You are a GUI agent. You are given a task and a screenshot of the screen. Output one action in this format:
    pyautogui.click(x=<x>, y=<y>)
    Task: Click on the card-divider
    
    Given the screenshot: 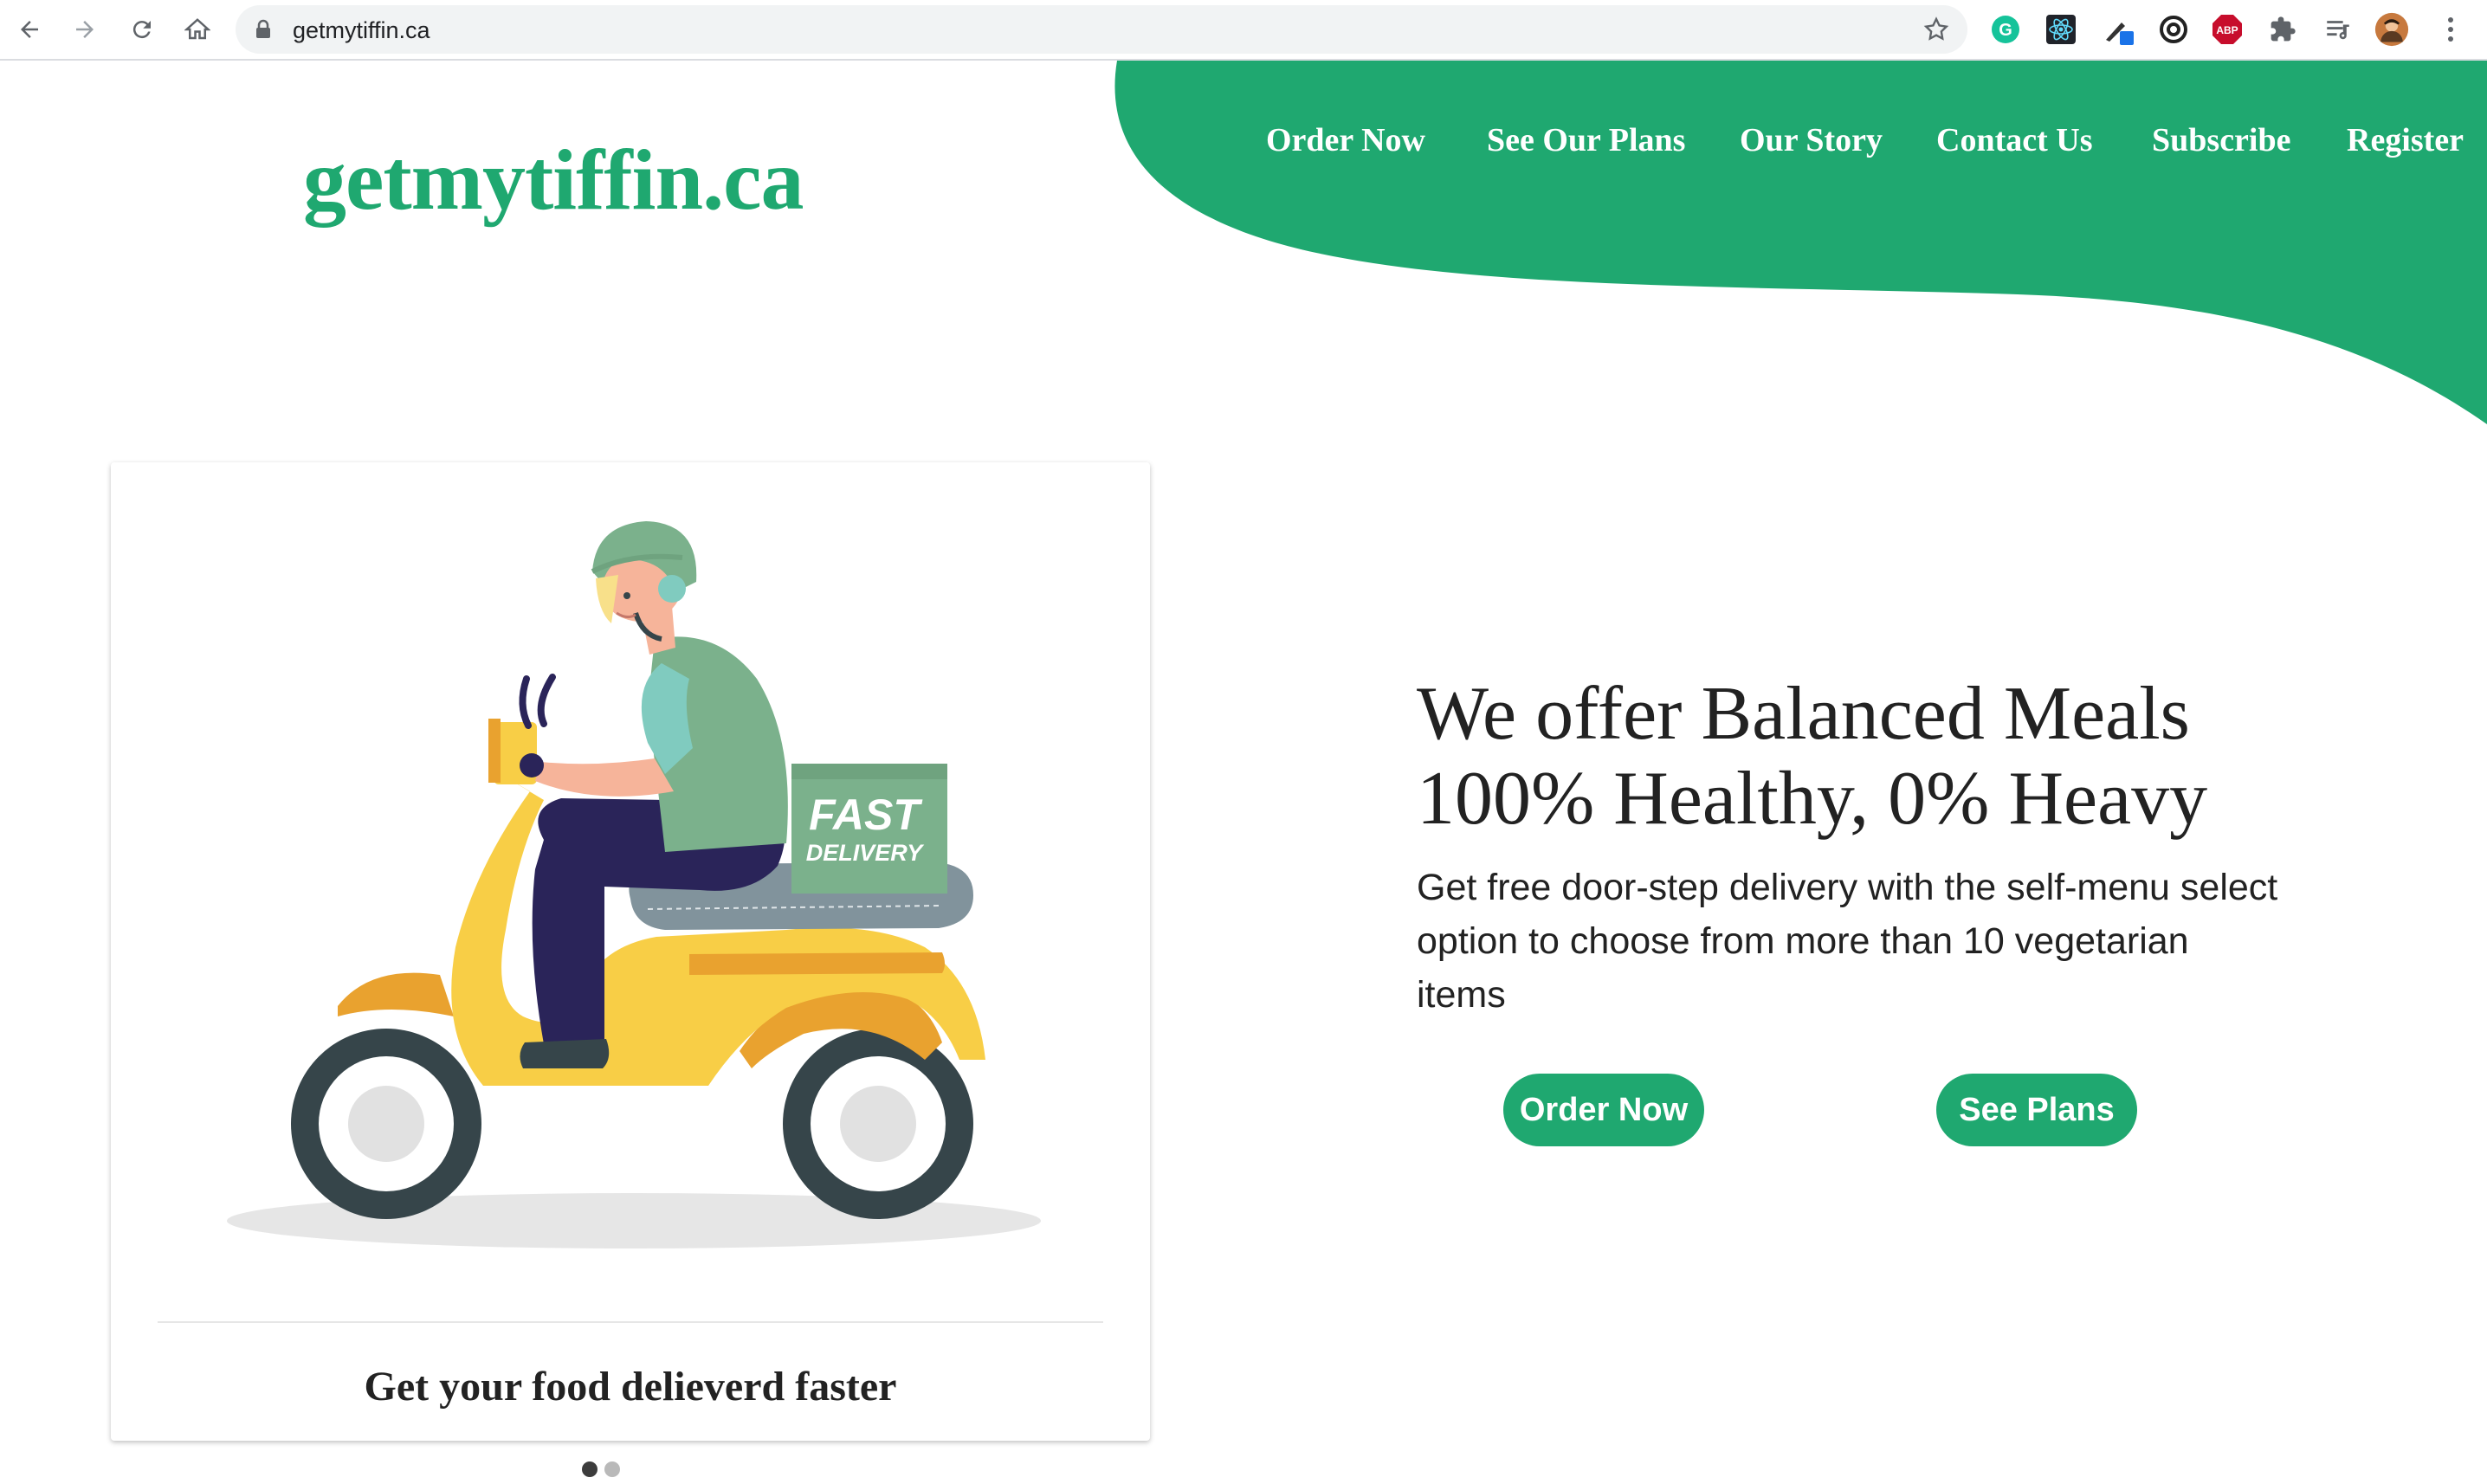 What is the action you would take?
    pyautogui.click(x=630, y=1322)
    